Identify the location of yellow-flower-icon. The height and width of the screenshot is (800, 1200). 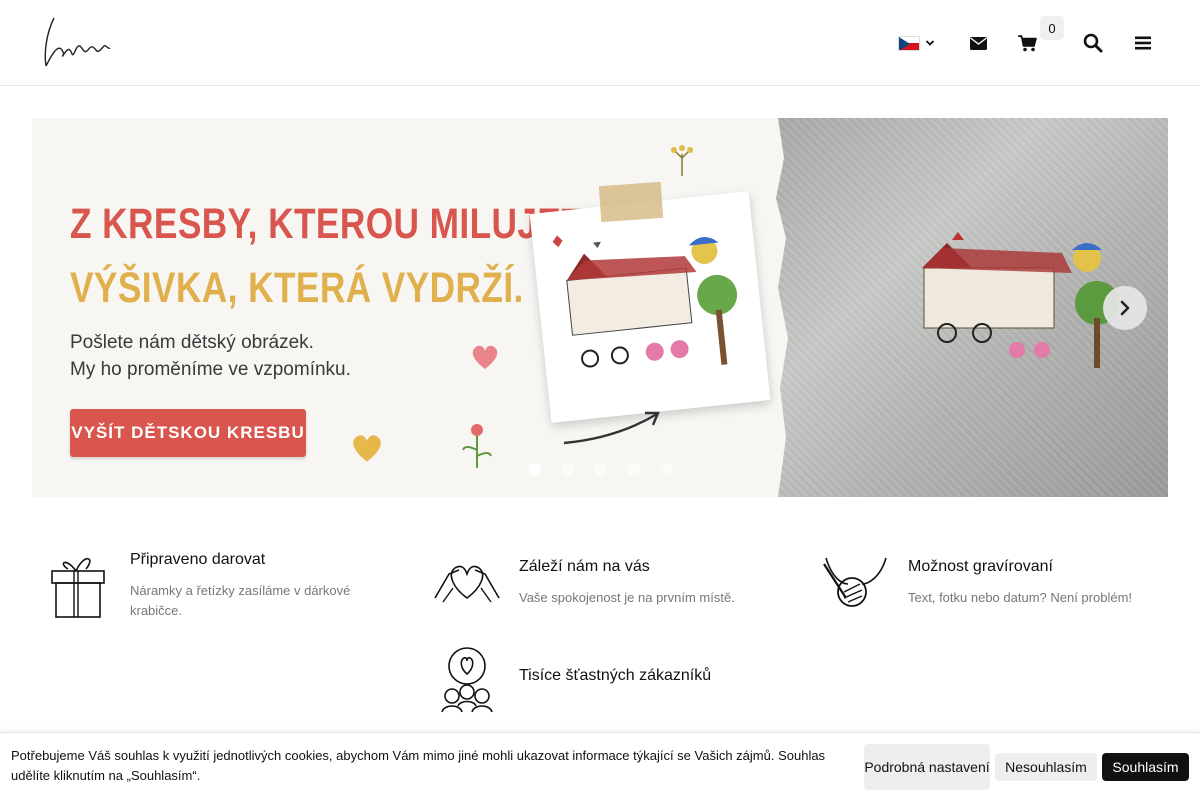
(682, 160).